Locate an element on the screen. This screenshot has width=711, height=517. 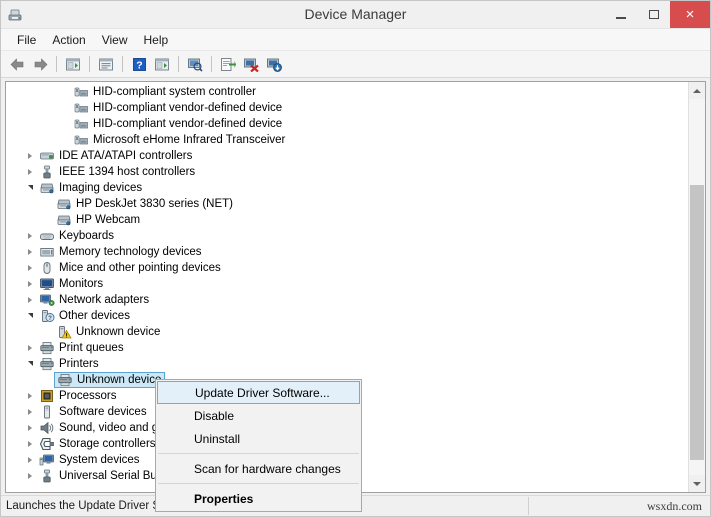
tree-row: Monitors is located at coordinates (347, 284).